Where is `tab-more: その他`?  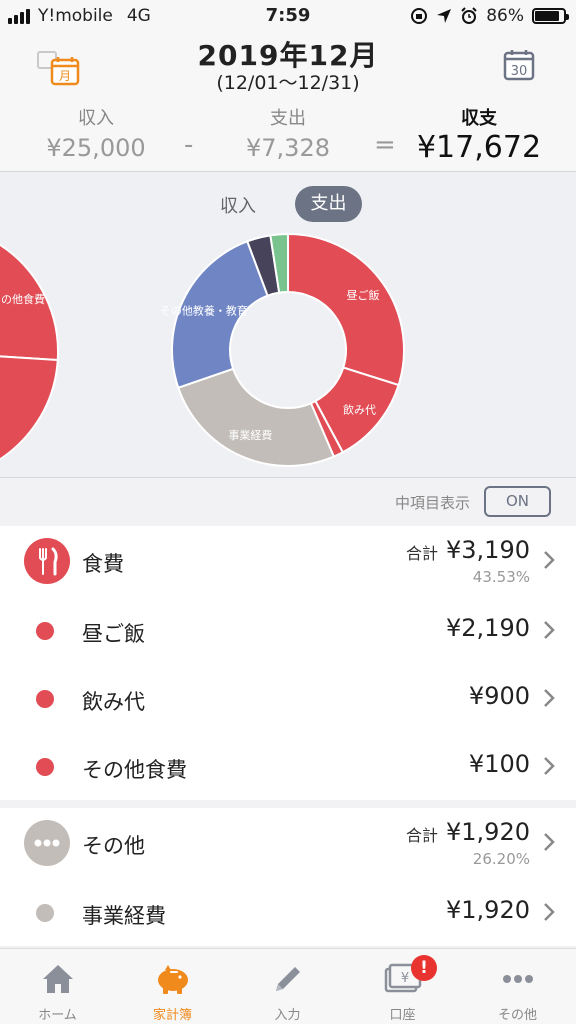
tab-more: その他 is located at coordinates (517, 986).